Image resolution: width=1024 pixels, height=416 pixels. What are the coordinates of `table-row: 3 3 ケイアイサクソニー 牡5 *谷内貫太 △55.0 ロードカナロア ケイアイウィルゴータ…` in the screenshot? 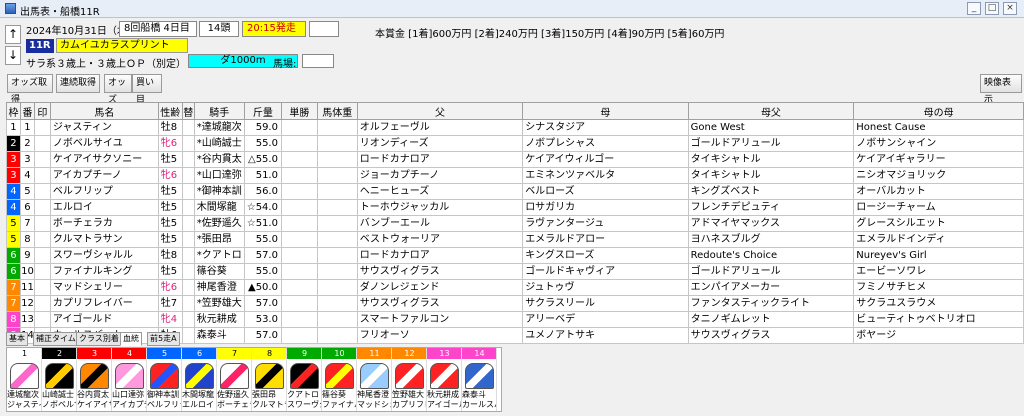 It's located at (515, 159).